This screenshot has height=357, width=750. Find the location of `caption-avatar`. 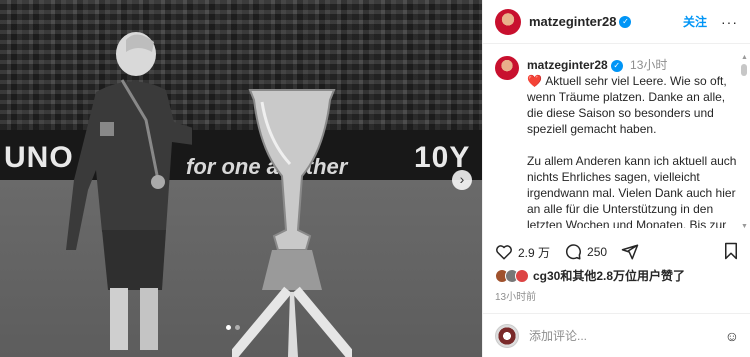

caption-avatar is located at coordinates (507, 68).